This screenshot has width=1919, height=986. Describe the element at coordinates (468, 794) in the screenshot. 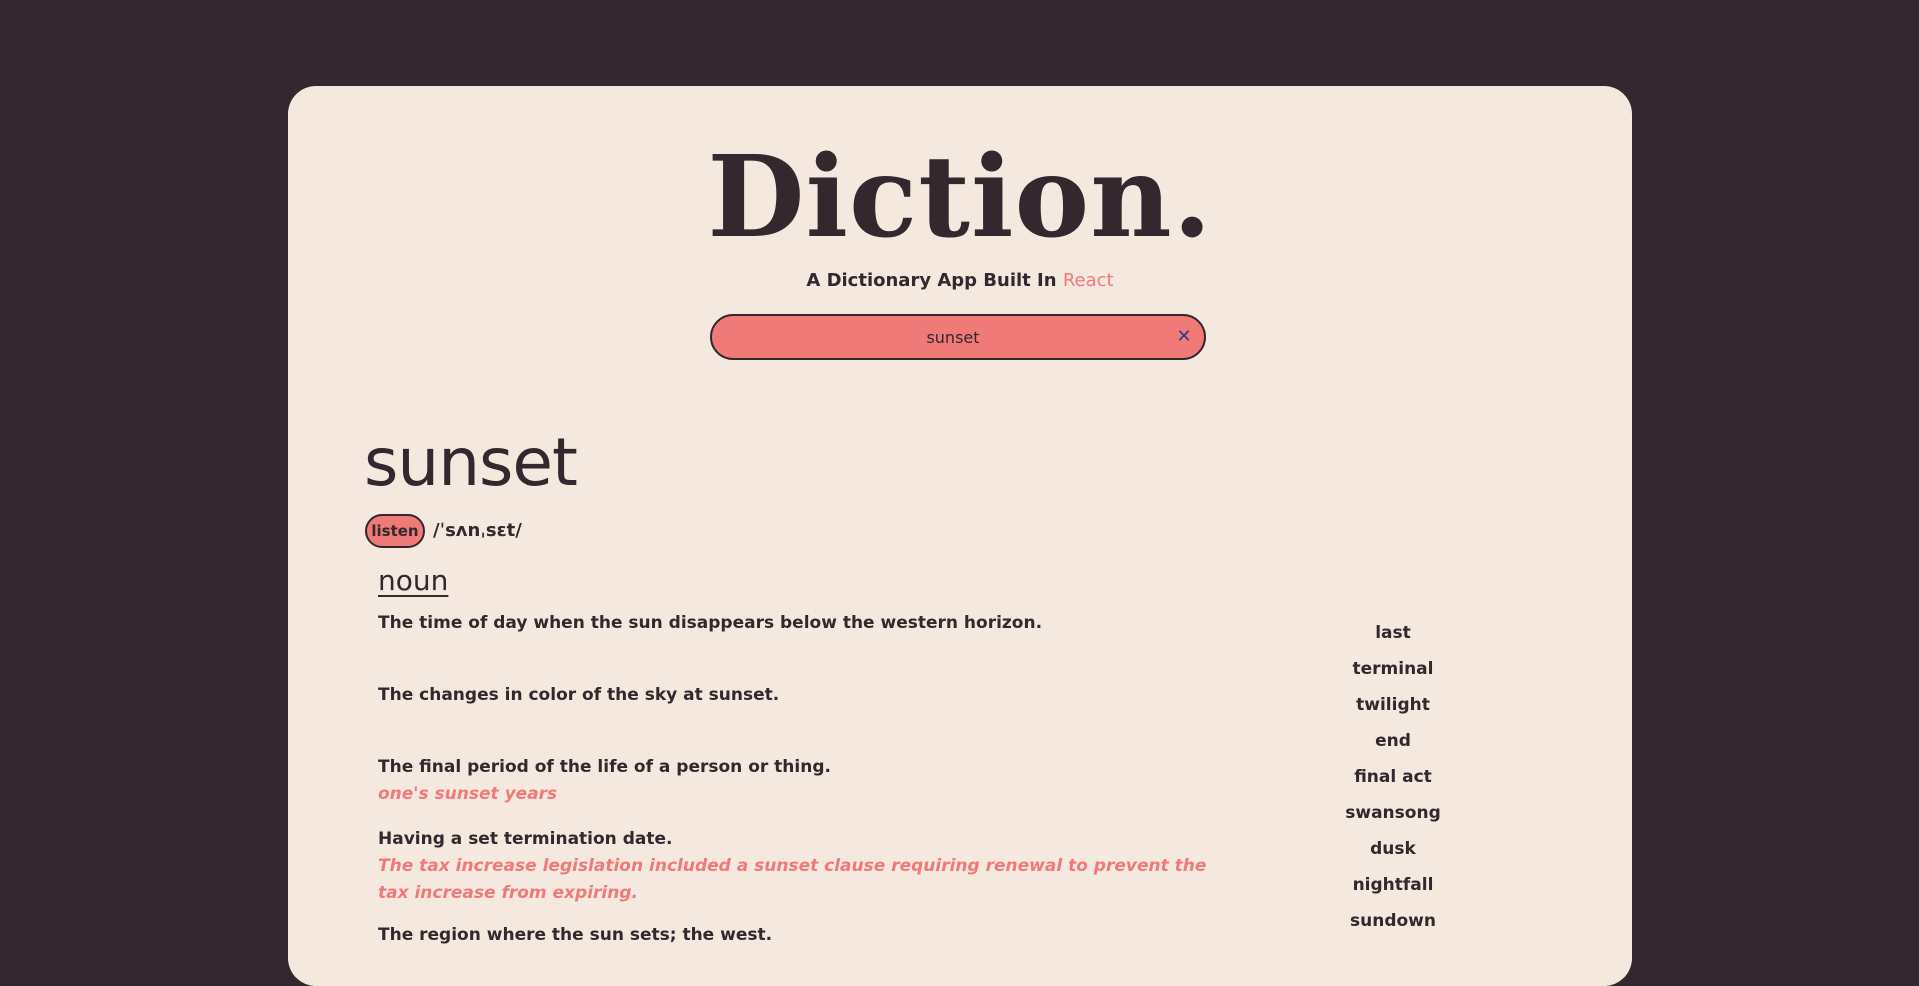

I see `definition-example: one's sunset years` at that location.